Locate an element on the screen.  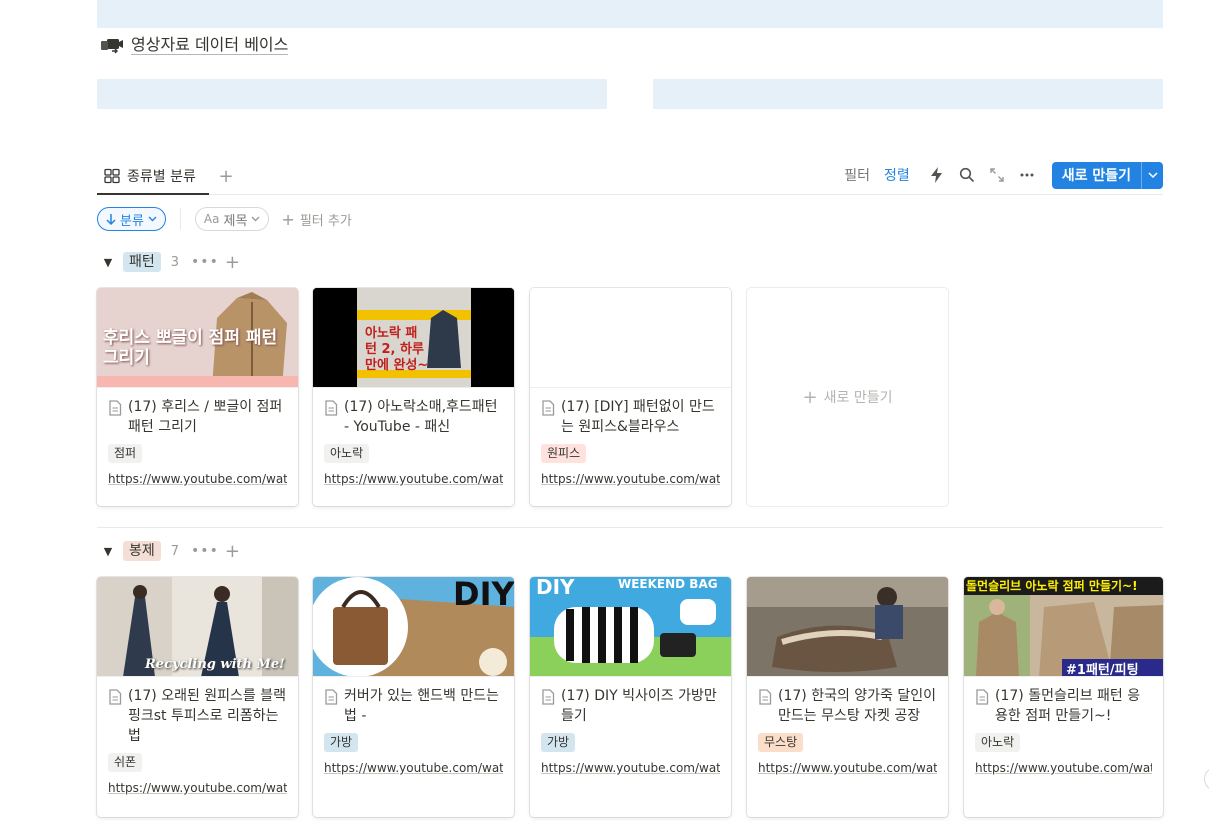
filter-button: 필터 is located at coordinates (857, 175).